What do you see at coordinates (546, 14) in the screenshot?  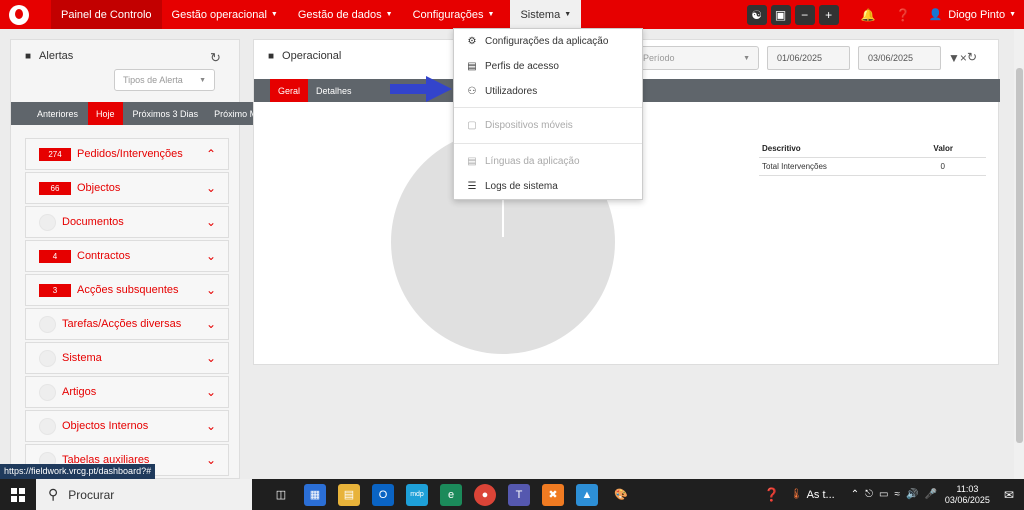 I see `nav-sistema: Sistema ▼` at bounding box center [546, 14].